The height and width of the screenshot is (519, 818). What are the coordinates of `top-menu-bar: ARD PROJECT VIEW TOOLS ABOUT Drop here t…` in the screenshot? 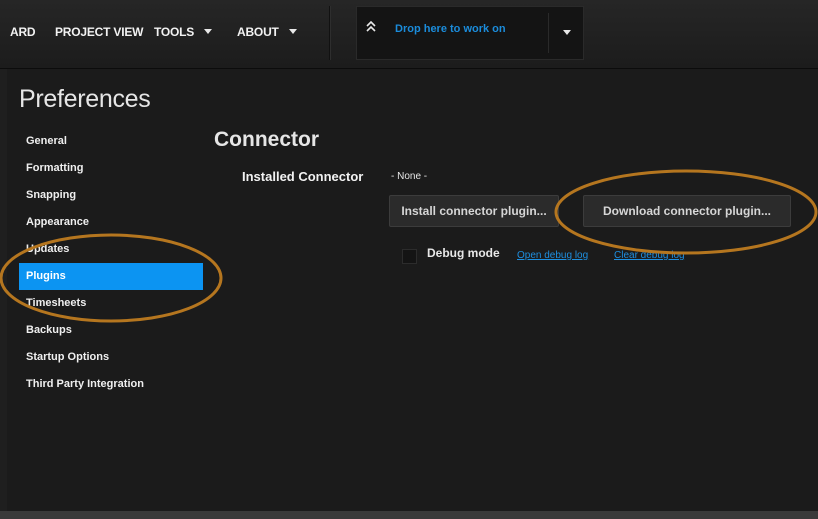 It's located at (409, 34).